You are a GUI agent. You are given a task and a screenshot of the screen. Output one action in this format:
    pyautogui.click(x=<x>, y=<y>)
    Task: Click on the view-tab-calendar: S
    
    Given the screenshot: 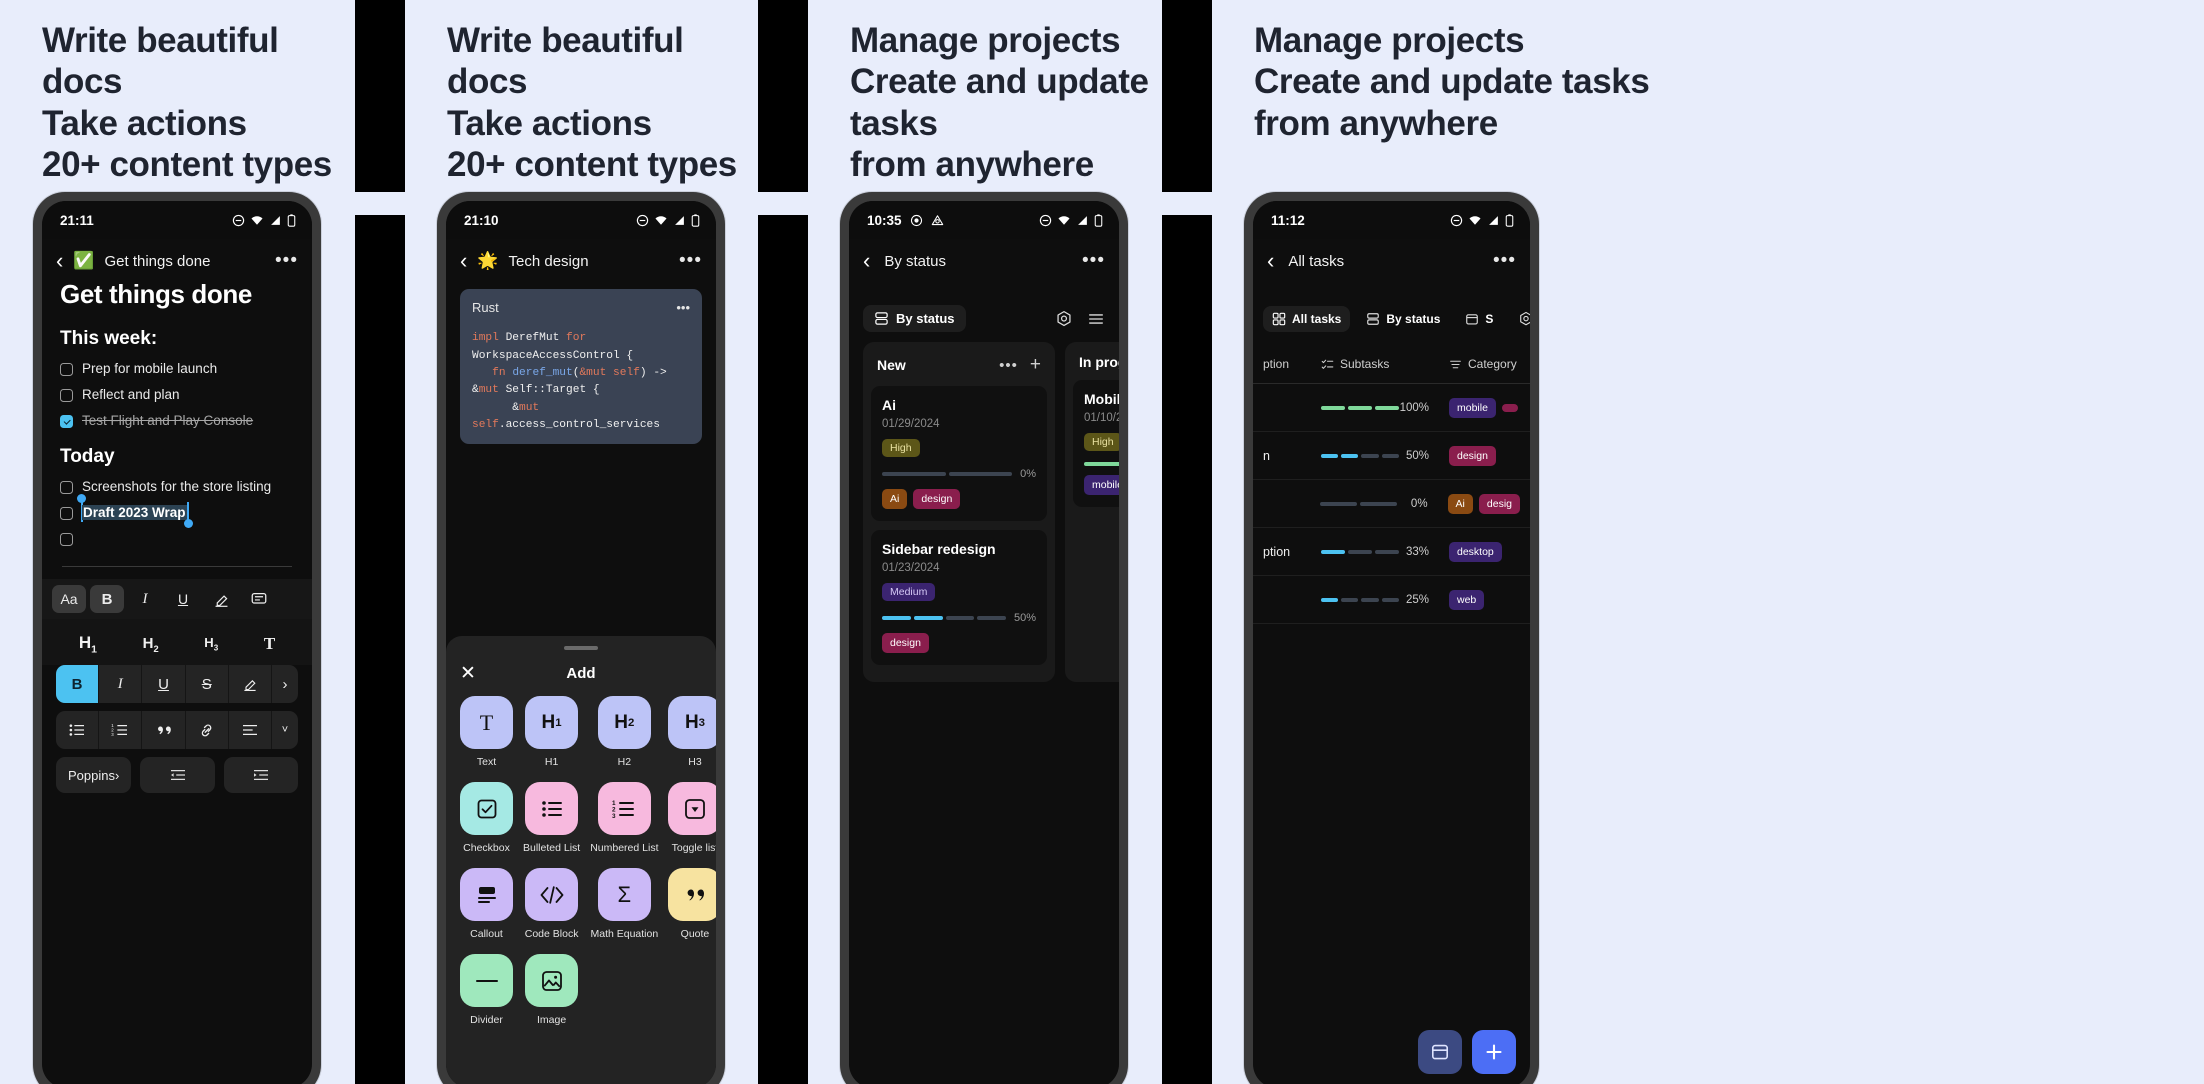 What is the action you would take?
    pyautogui.click(x=1479, y=319)
    